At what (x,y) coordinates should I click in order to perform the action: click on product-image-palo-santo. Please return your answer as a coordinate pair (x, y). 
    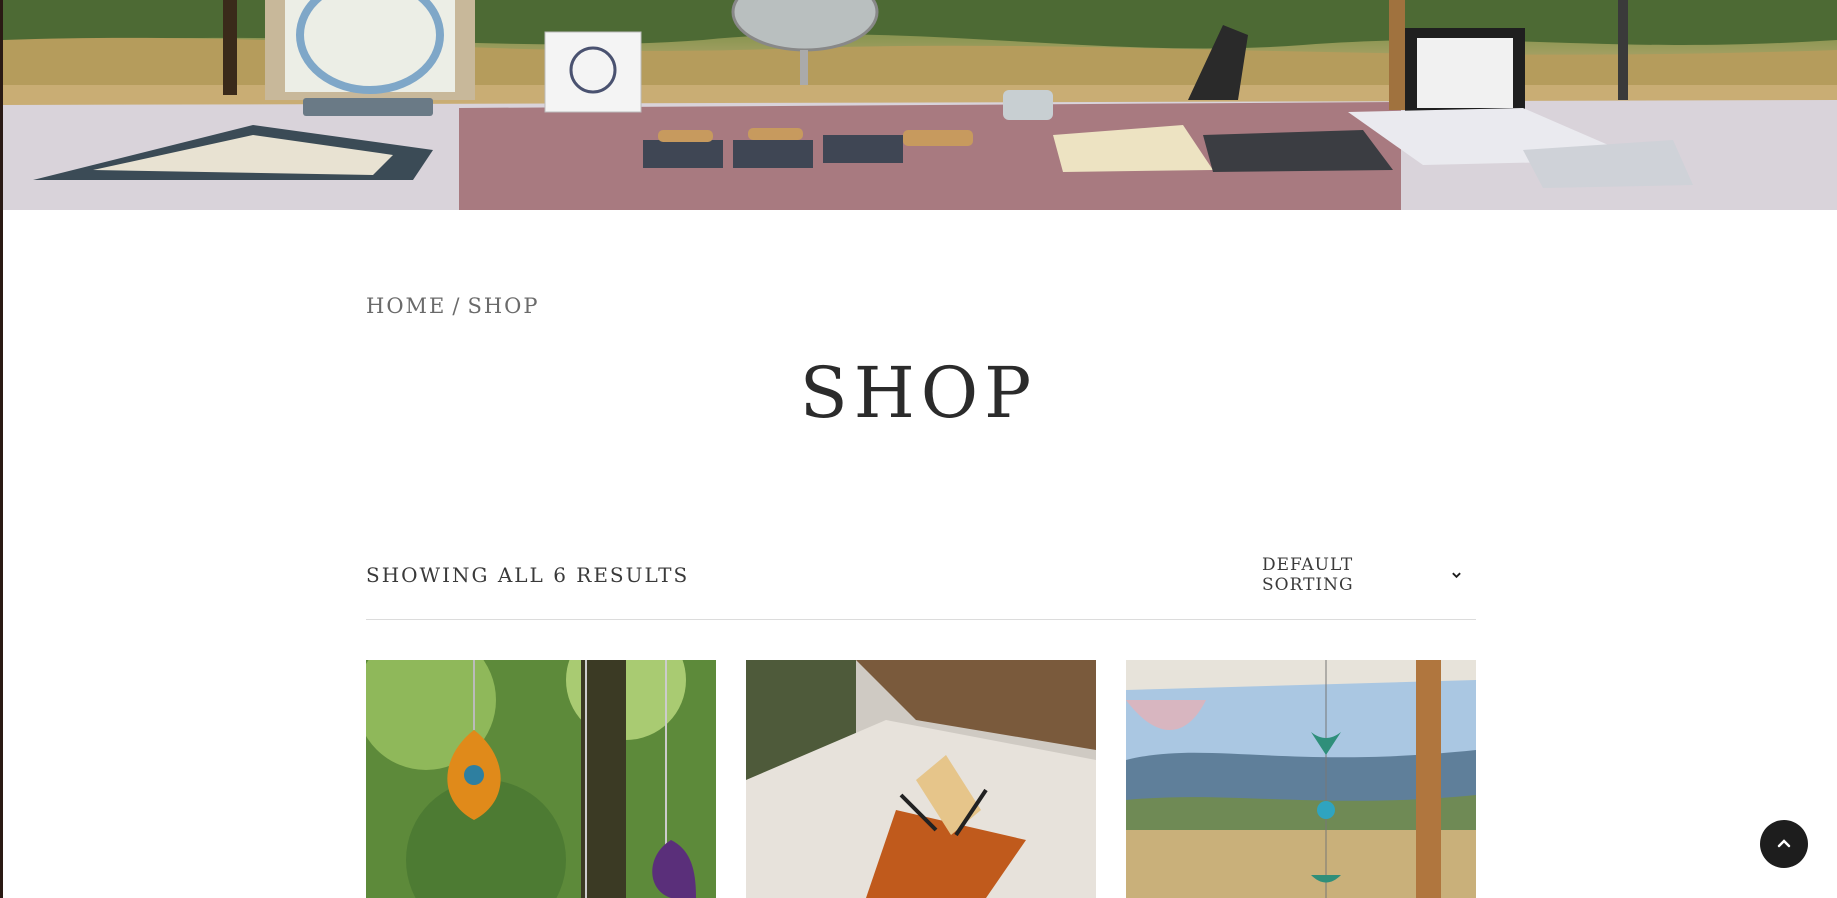
    Looking at the image, I should click on (921, 779).